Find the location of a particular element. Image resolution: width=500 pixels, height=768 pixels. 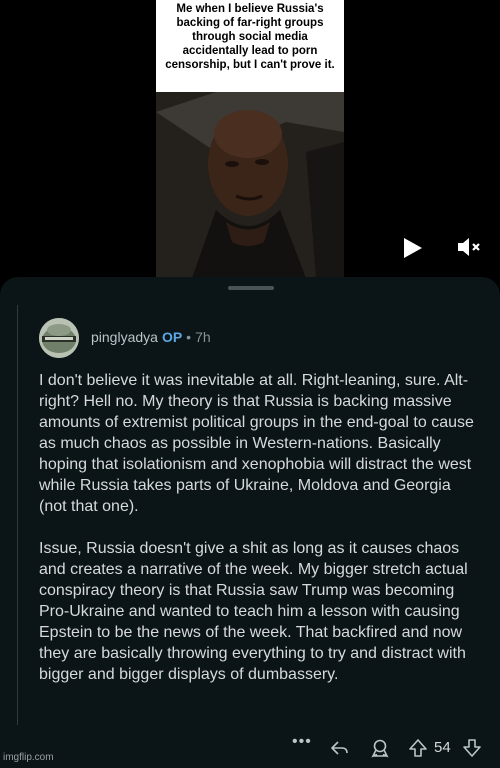

username: pinglyadya is located at coordinates (124, 337).